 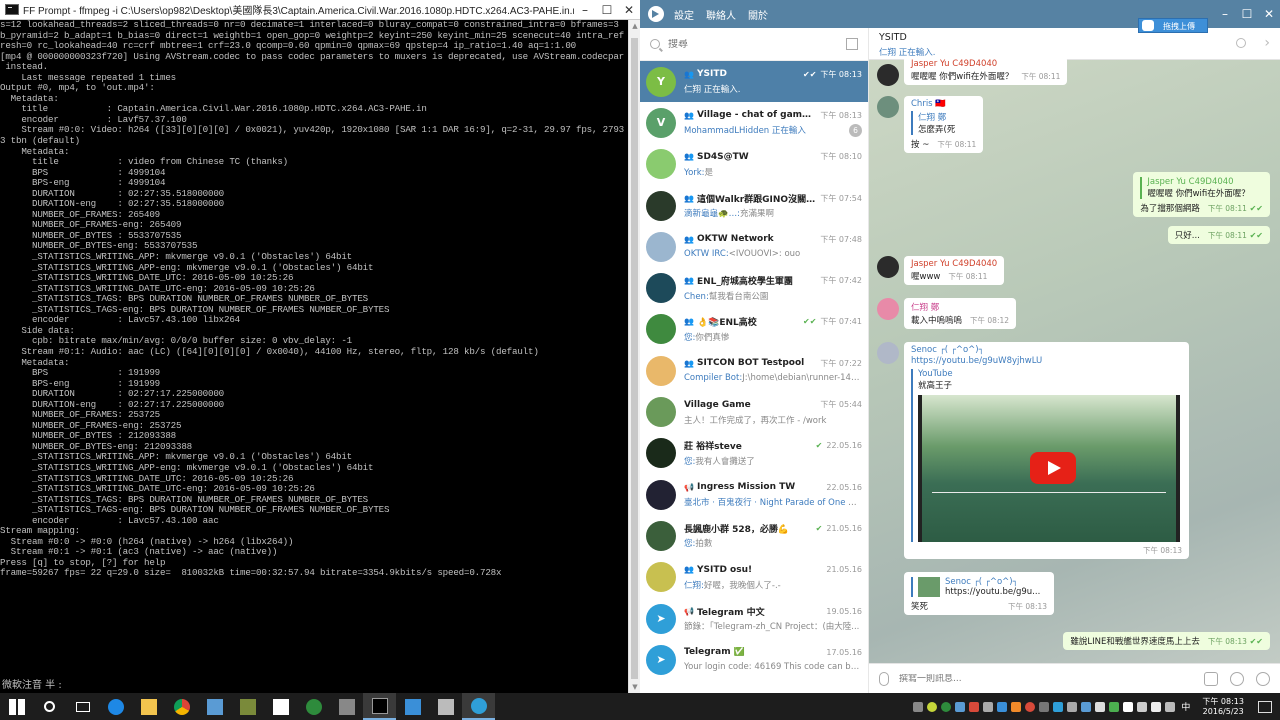 What do you see at coordinates (1241, 43) in the screenshot?
I see `search-icon` at bounding box center [1241, 43].